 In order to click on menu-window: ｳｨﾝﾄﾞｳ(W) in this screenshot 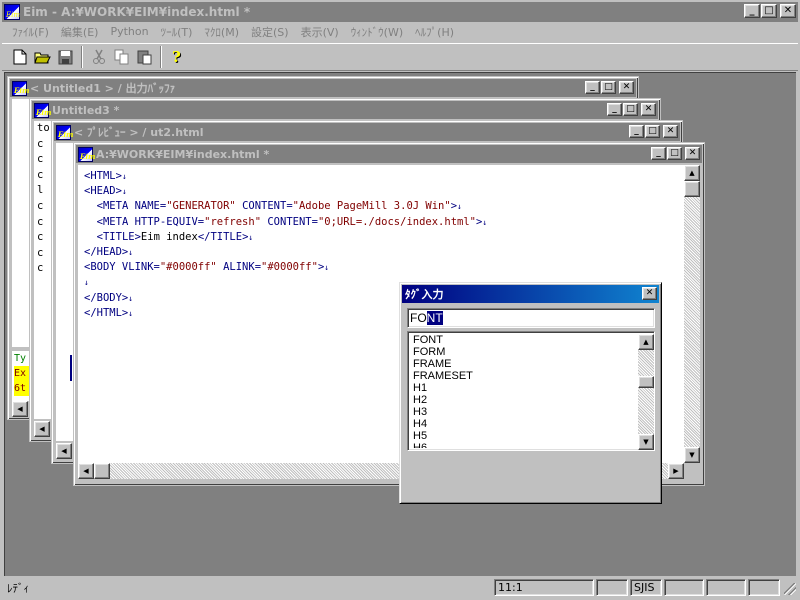, I will do `click(377, 32)`.